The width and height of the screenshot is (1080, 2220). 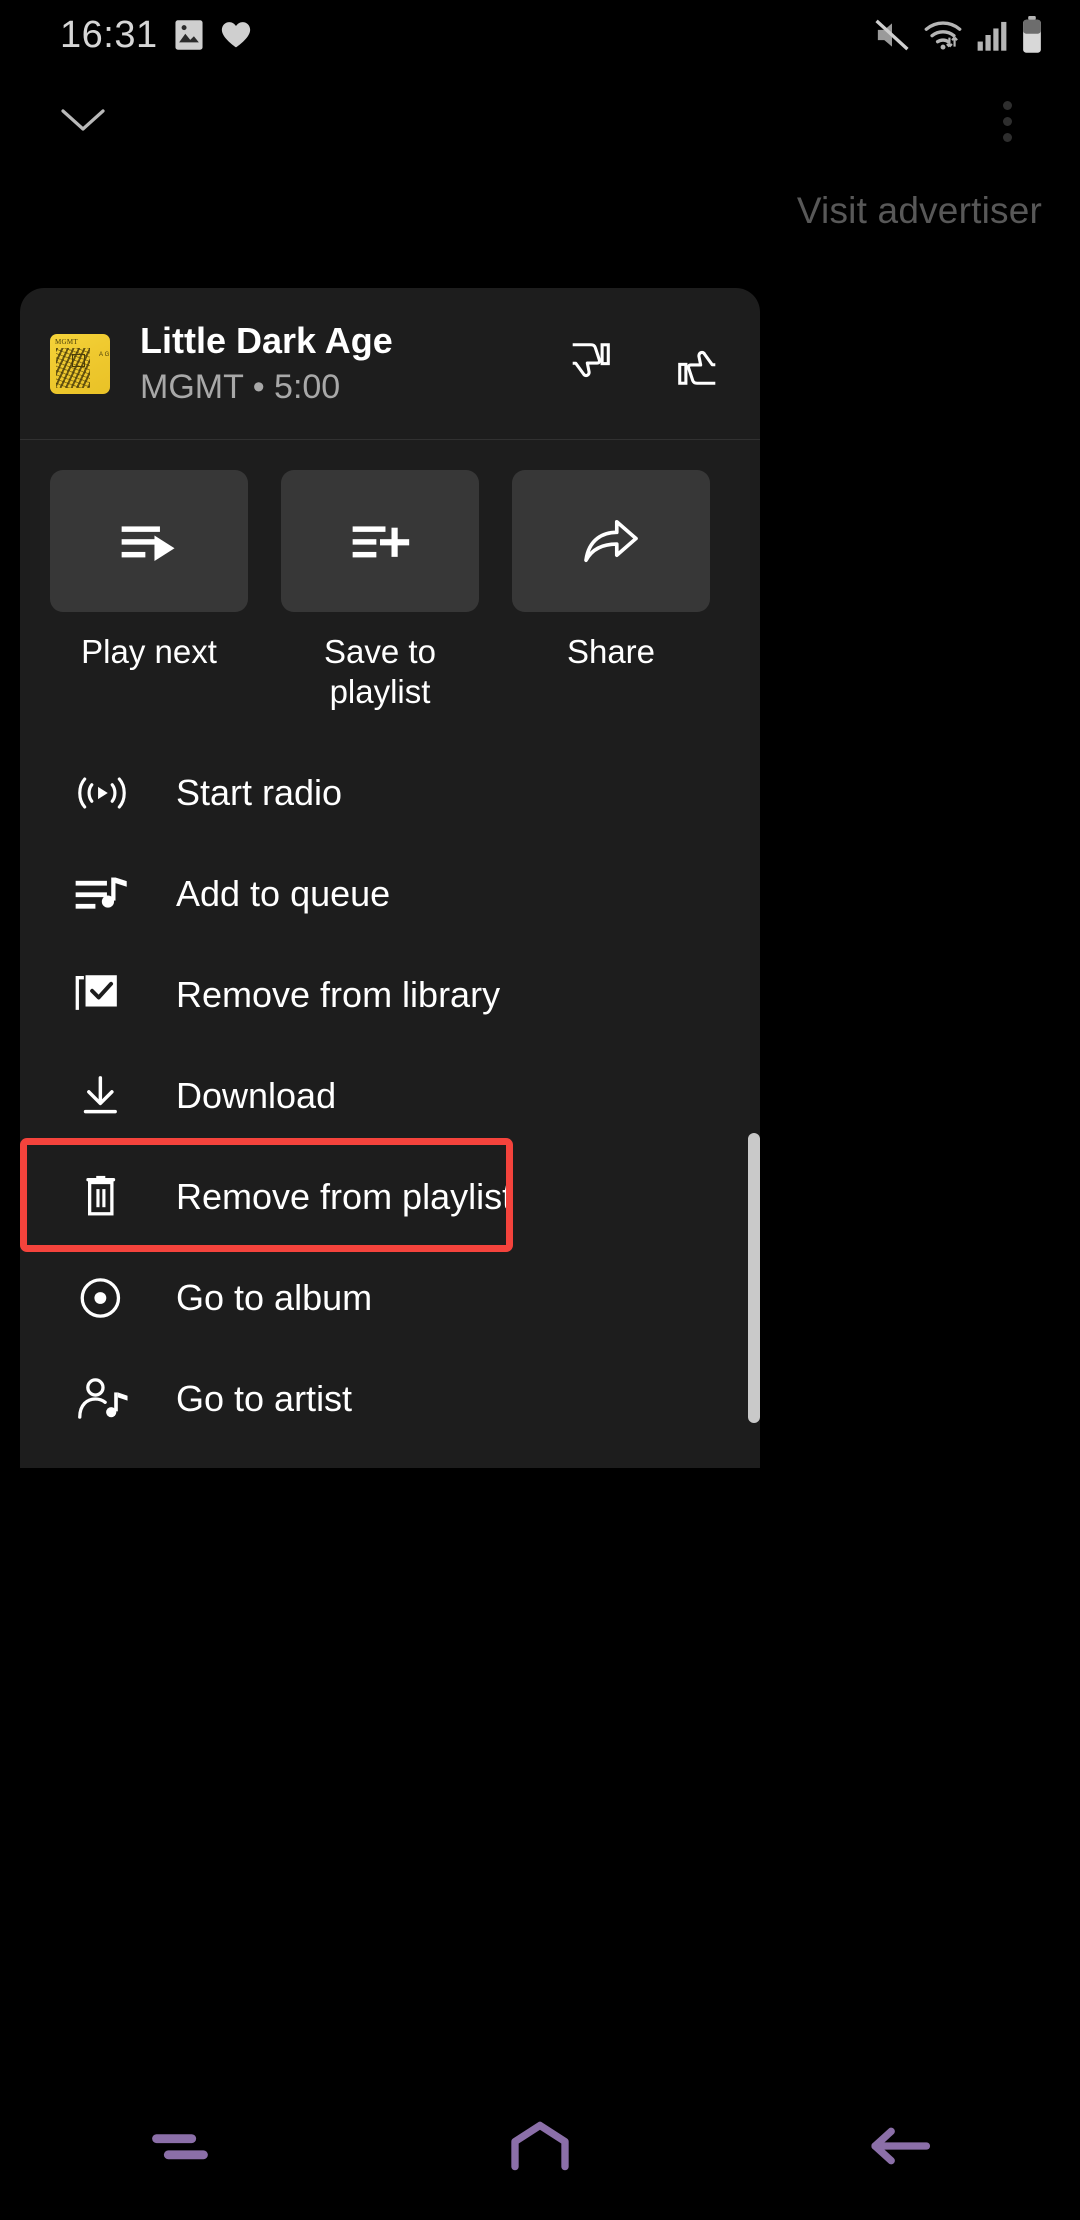 I want to click on album-disc-icon, so click(x=102, y=1298).